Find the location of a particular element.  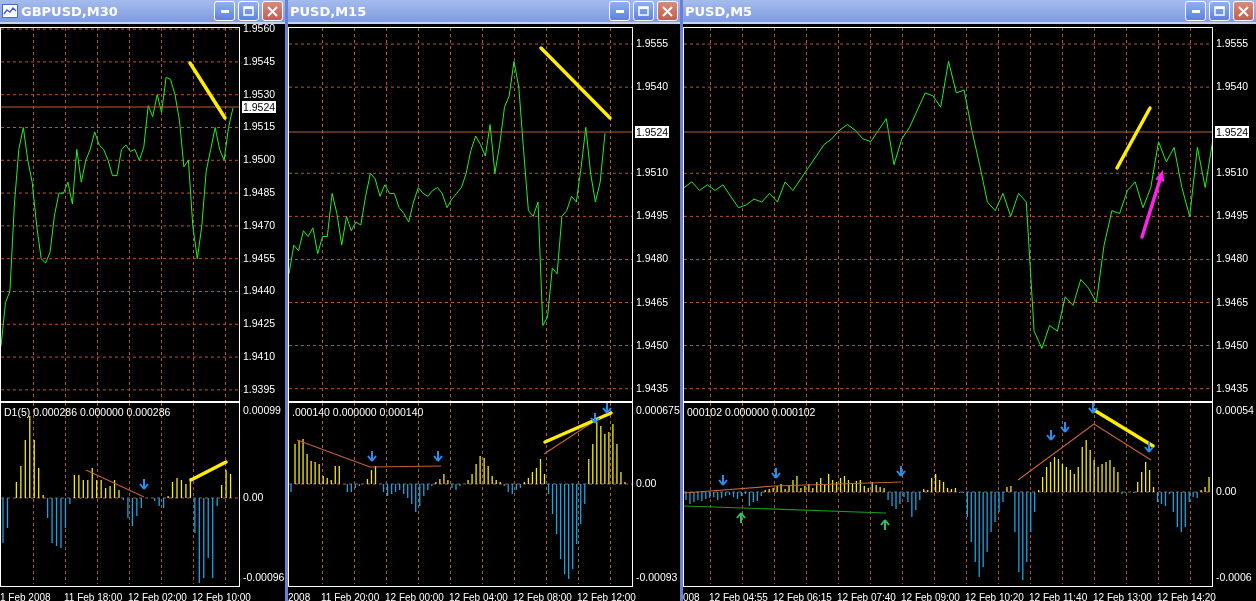

divergence-line is located at coordinates (115, 483).